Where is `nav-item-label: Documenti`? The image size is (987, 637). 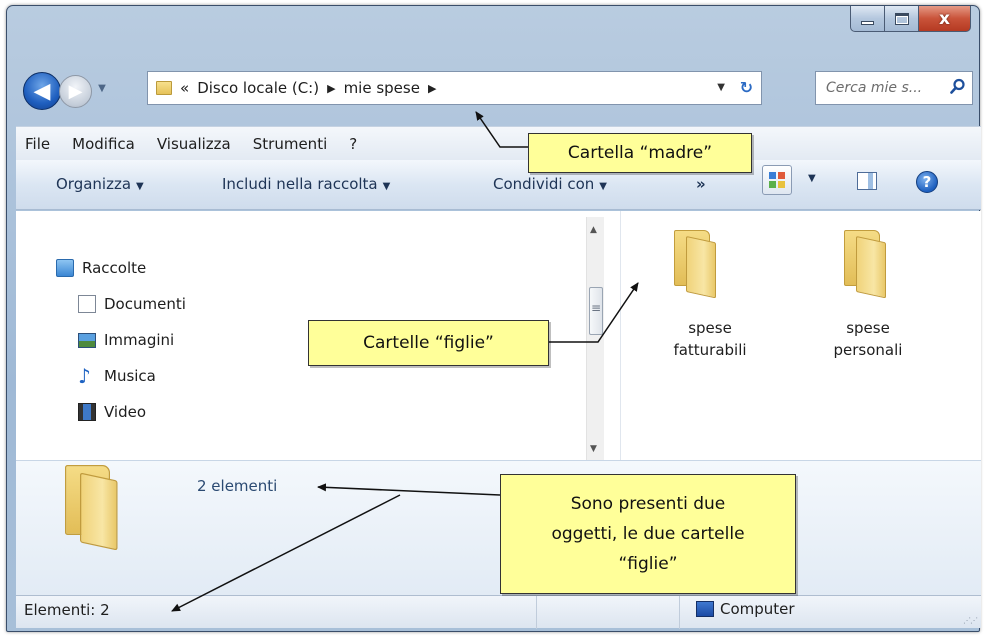
nav-item-label: Documenti is located at coordinates (145, 304).